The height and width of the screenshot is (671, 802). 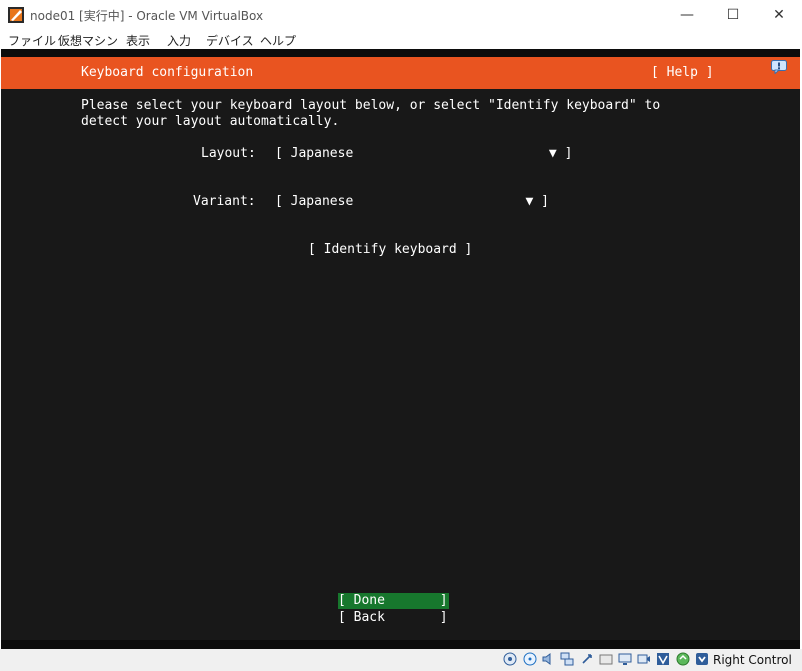 I want to click on intro-text-line-2: detect your layout automatically., so click(x=210, y=121).